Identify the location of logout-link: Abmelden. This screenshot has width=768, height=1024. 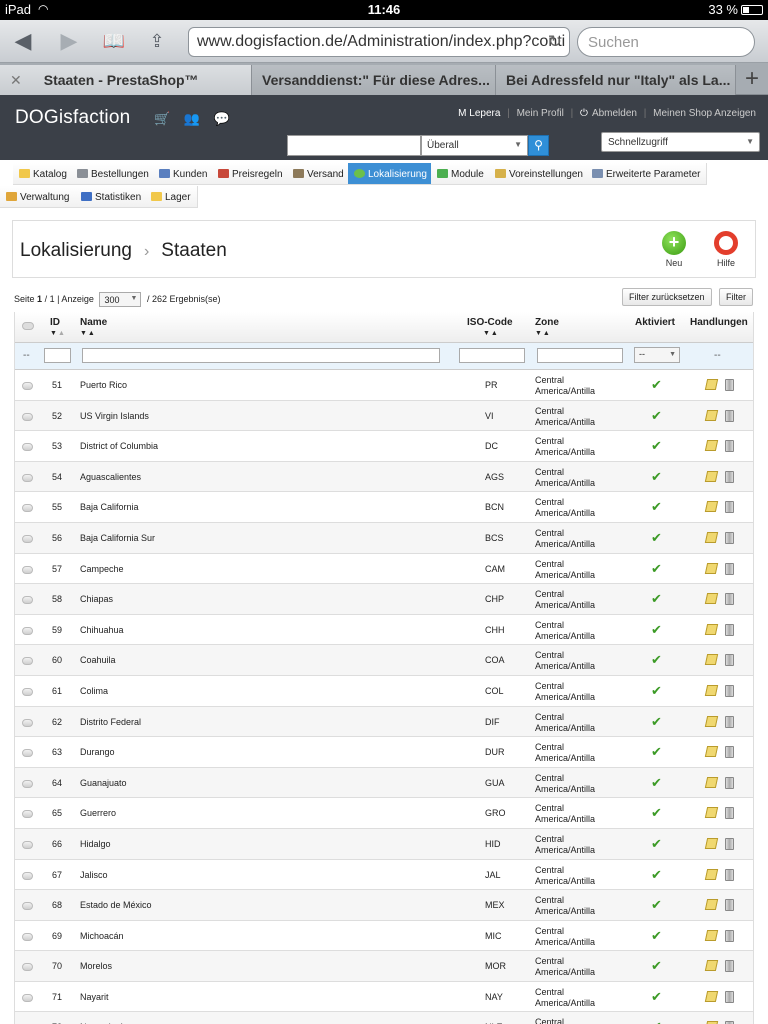
(614, 113).